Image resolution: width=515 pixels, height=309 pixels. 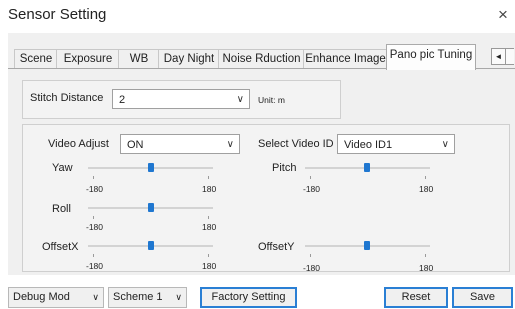 What do you see at coordinates (296, 144) in the screenshot?
I see `select-video-id-label: Select Video ID` at bounding box center [296, 144].